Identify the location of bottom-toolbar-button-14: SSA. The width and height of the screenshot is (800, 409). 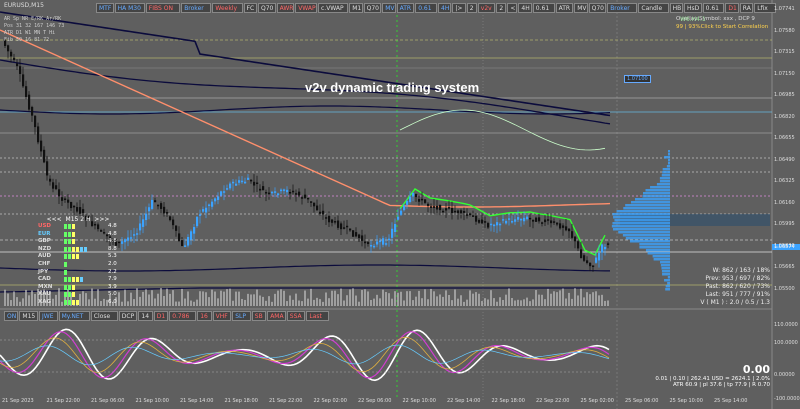
(296, 316).